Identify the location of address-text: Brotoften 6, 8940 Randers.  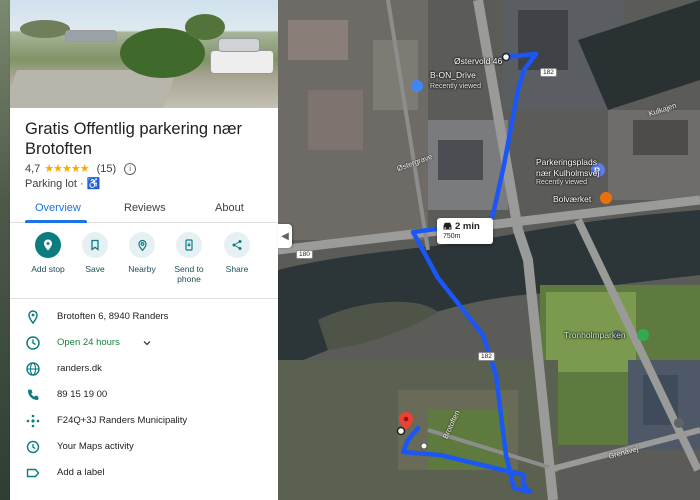
(113, 316).